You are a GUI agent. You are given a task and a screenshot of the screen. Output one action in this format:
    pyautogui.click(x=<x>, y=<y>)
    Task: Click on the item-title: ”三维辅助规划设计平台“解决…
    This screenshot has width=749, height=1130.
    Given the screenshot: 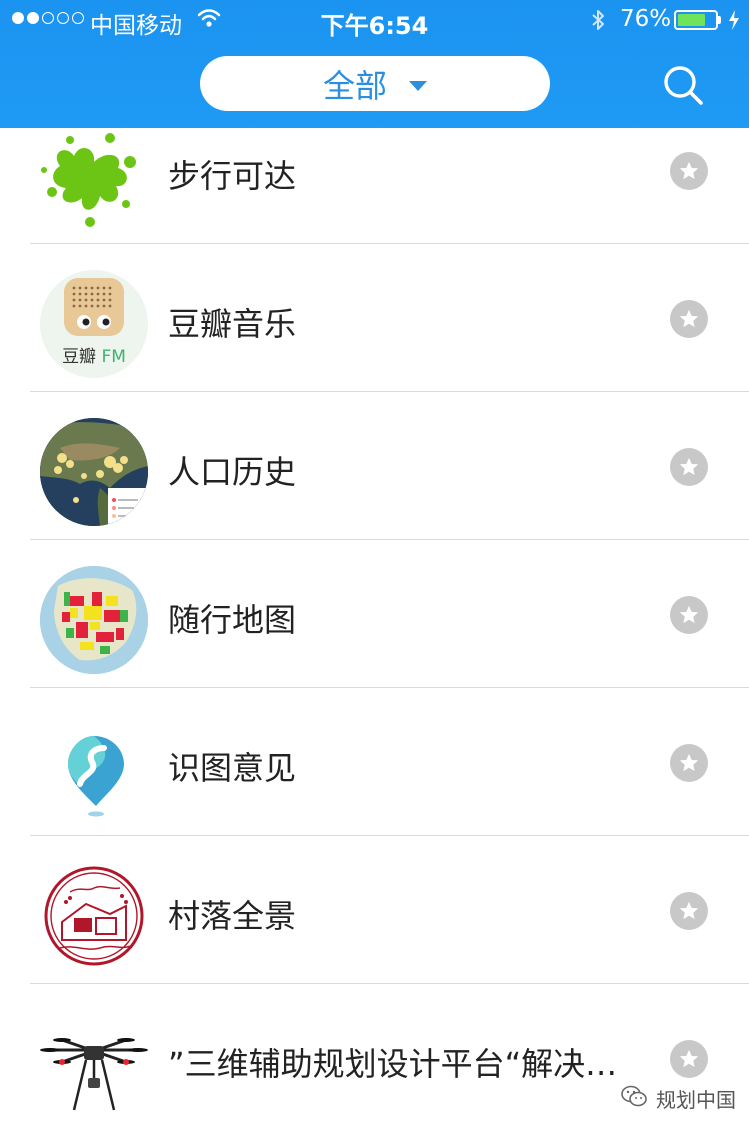 What is the action you would take?
    pyautogui.click(x=393, y=1064)
    